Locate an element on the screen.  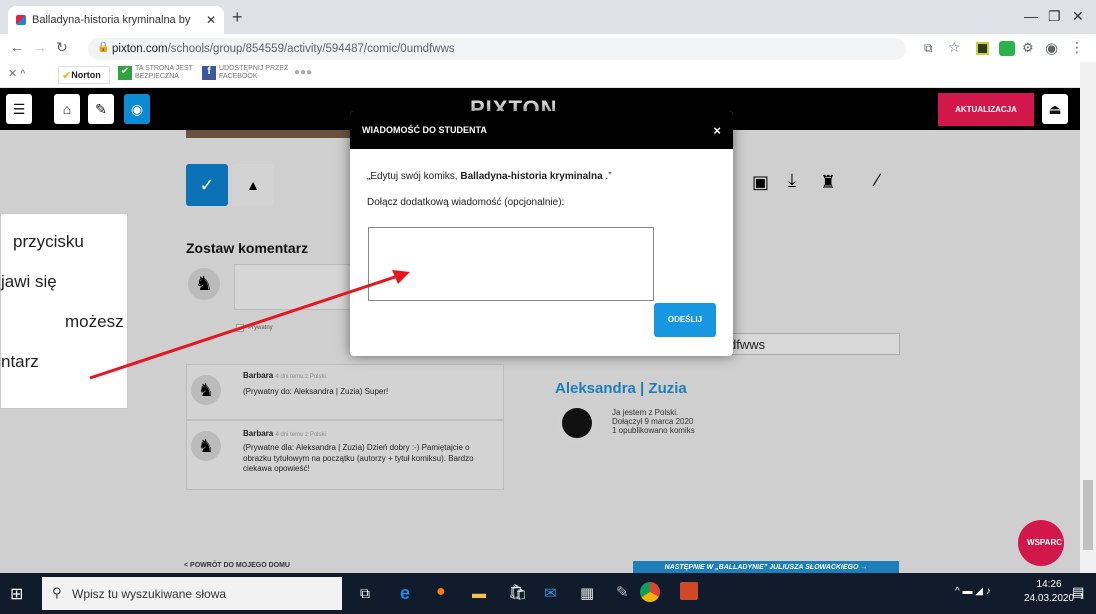
back-icon: ← is located at coordinates (17, 47).